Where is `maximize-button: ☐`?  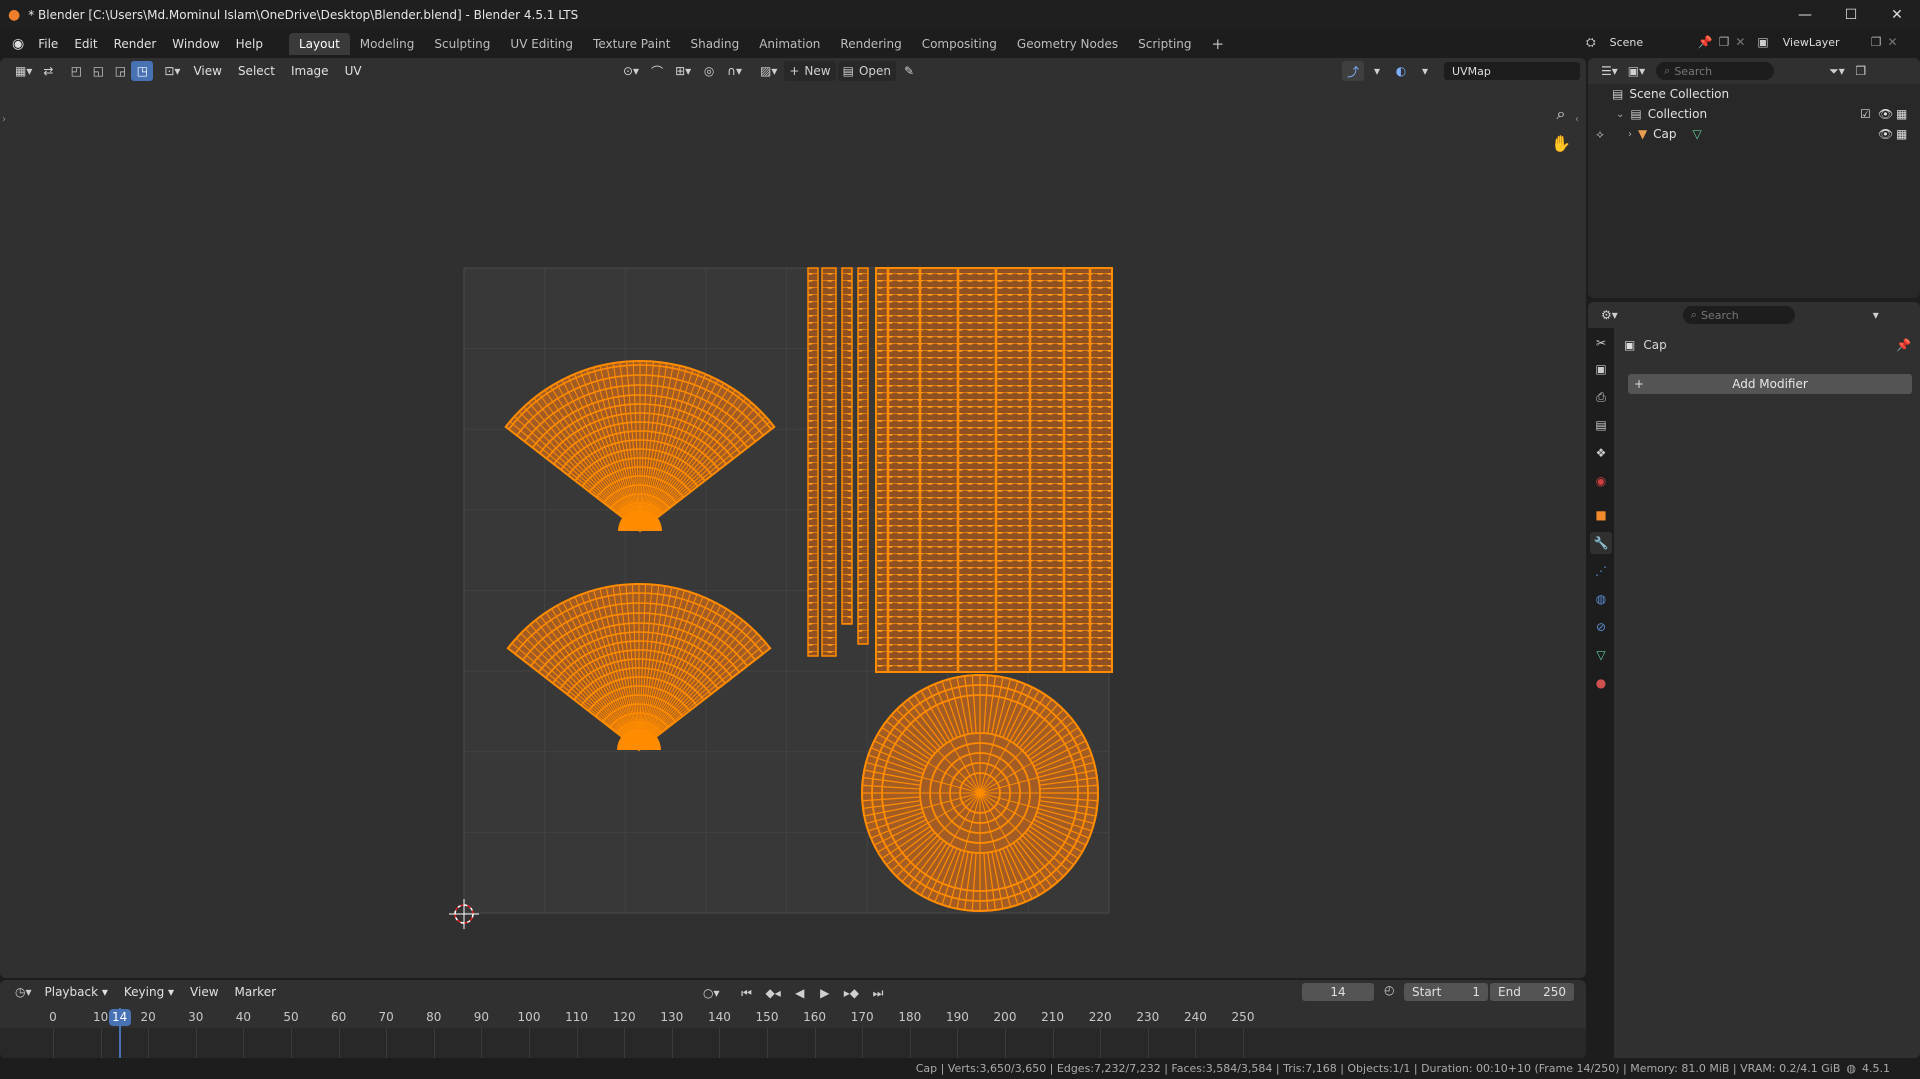 maximize-button: ☐ is located at coordinates (1851, 15).